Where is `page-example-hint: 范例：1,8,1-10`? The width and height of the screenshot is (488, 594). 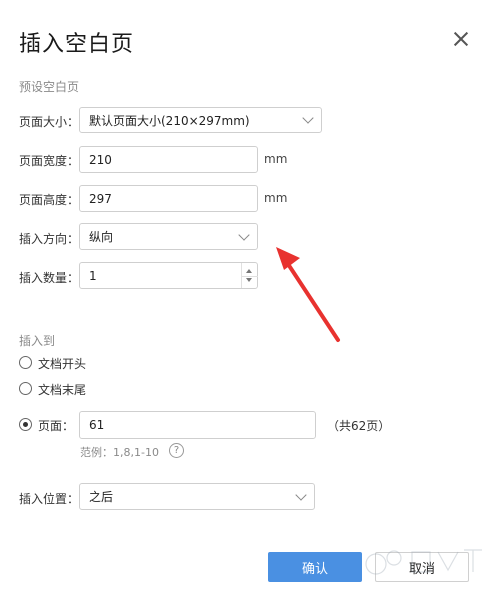 page-example-hint: 范例：1,8,1-10 is located at coordinates (119, 452).